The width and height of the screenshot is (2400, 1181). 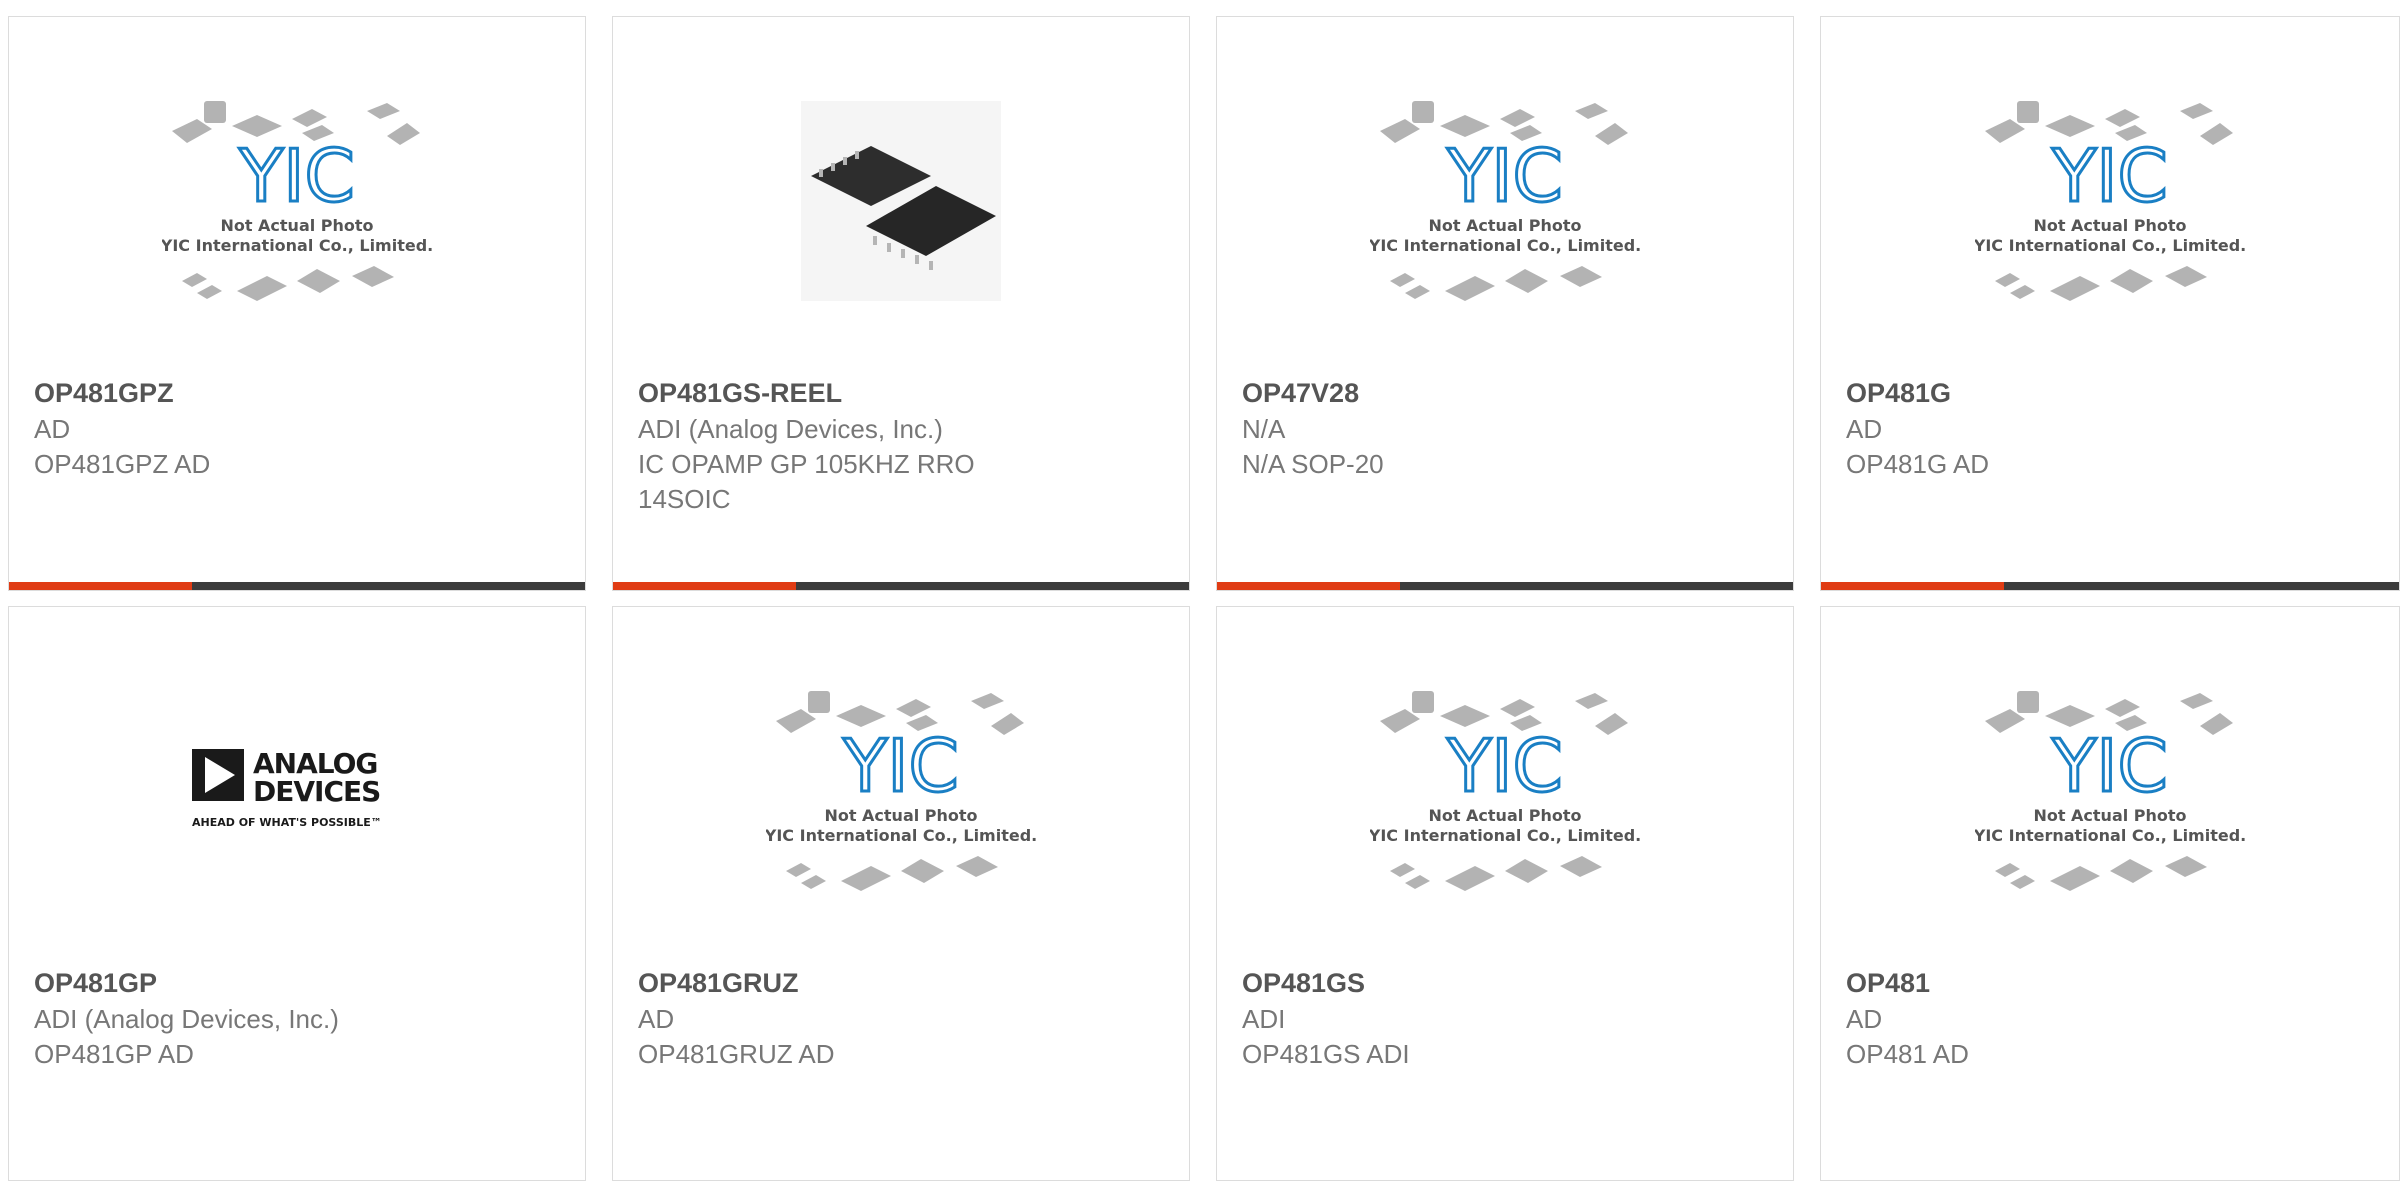 What do you see at coordinates (2110, 983) in the screenshot?
I see `part-number-link: OP481` at bounding box center [2110, 983].